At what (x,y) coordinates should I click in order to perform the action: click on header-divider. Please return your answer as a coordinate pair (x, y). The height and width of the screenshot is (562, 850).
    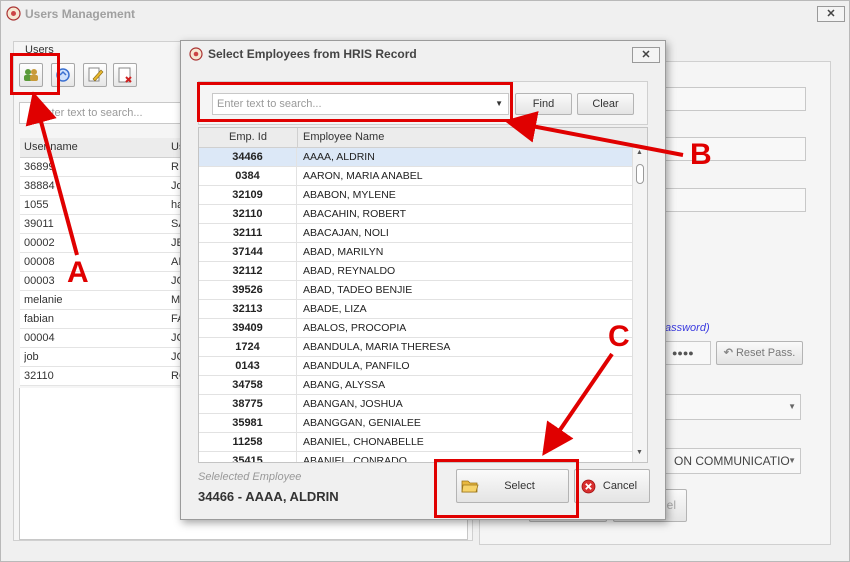
    Looking at the image, I should click on (297, 138).